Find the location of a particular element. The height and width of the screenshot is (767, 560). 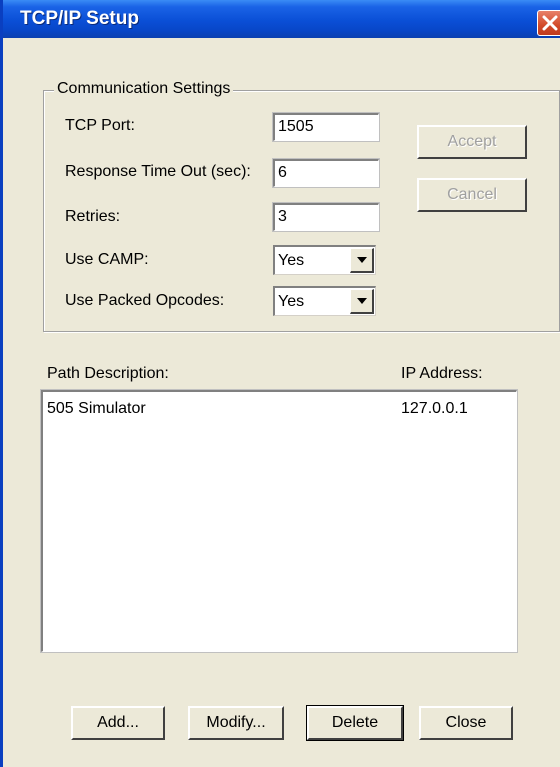

cancel-button: Cancel is located at coordinates (472, 195).